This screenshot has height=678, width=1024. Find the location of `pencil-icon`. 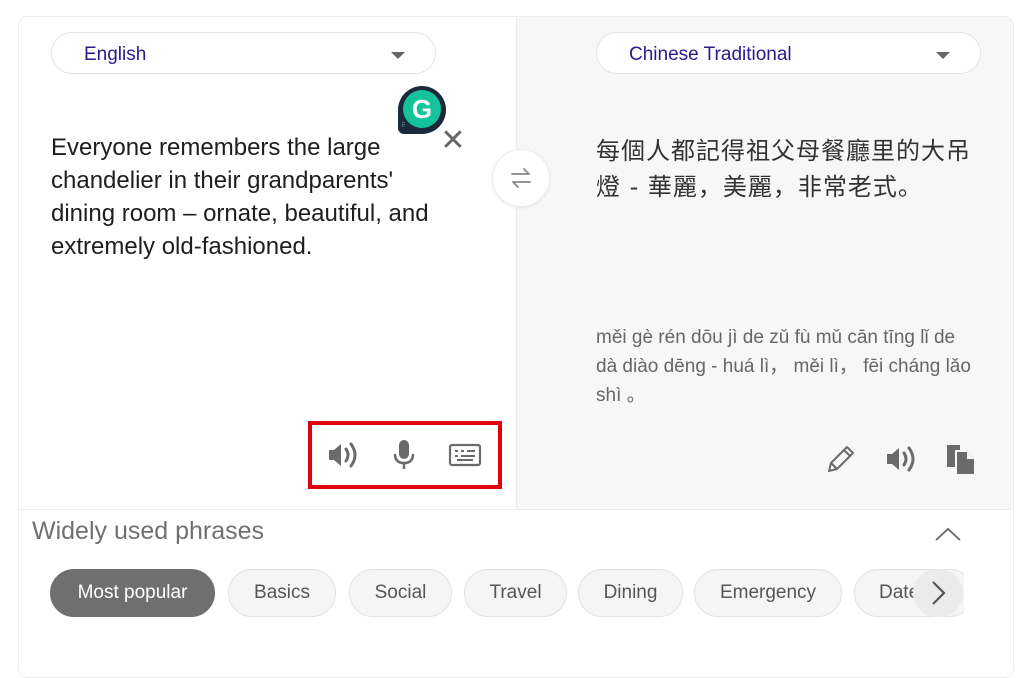

pencil-icon is located at coordinates (841, 459).